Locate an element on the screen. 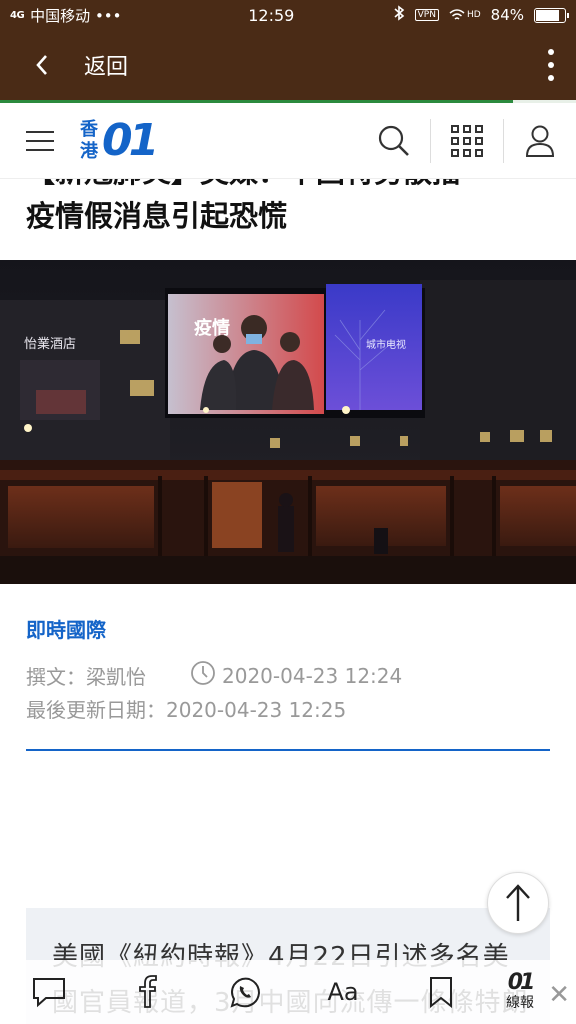 This screenshot has width=576, height=1024. back-button is located at coordinates (42, 65).